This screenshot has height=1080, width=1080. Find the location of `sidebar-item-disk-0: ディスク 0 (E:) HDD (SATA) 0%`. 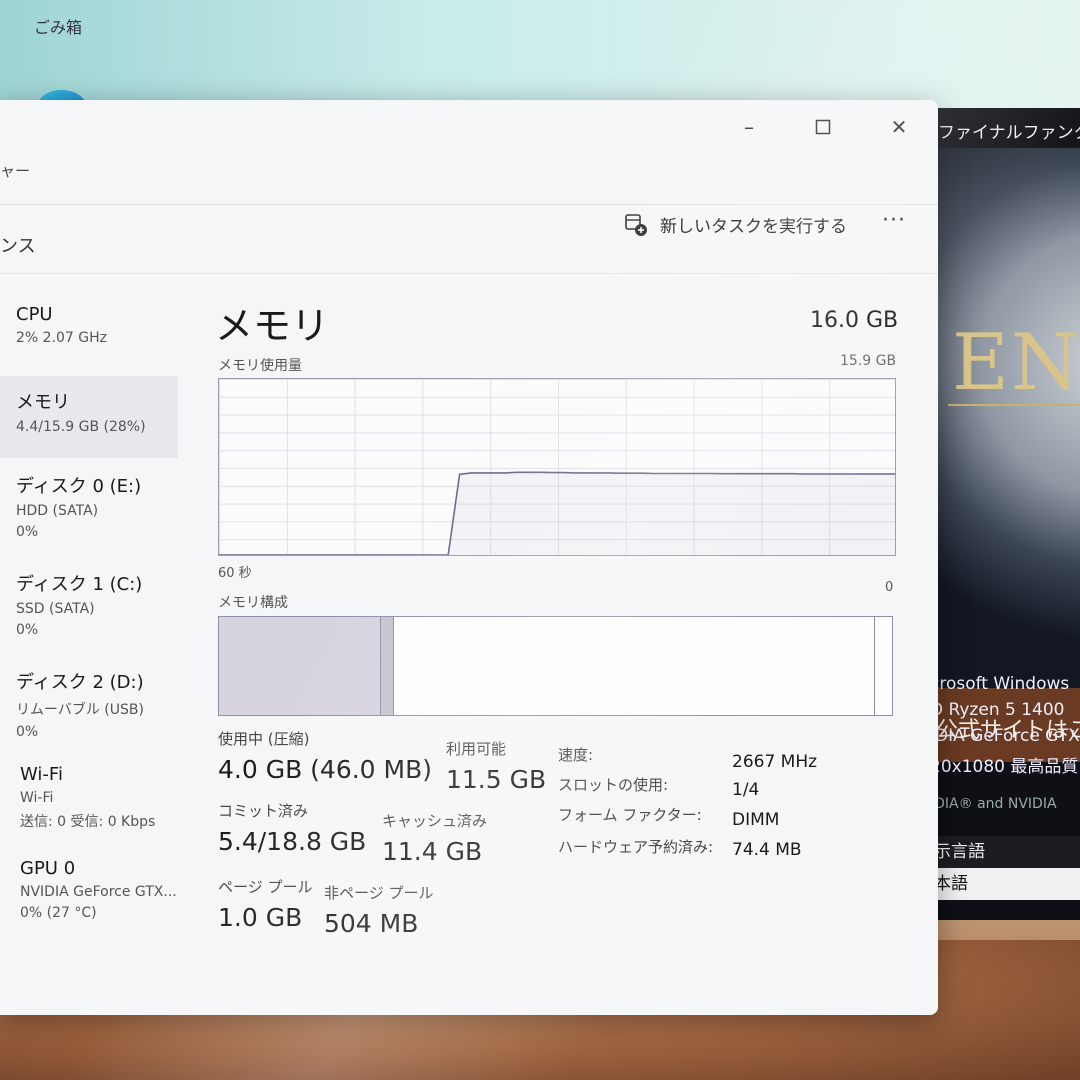

sidebar-item-disk-0: ディスク 0 (E:) HDD (SATA) 0% is located at coordinates (89, 515).